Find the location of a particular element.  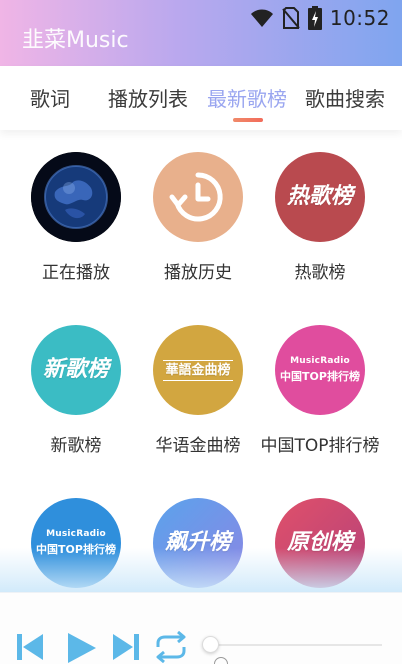

chart-card-now-playing: 正在播放 is located at coordinates (76, 217).